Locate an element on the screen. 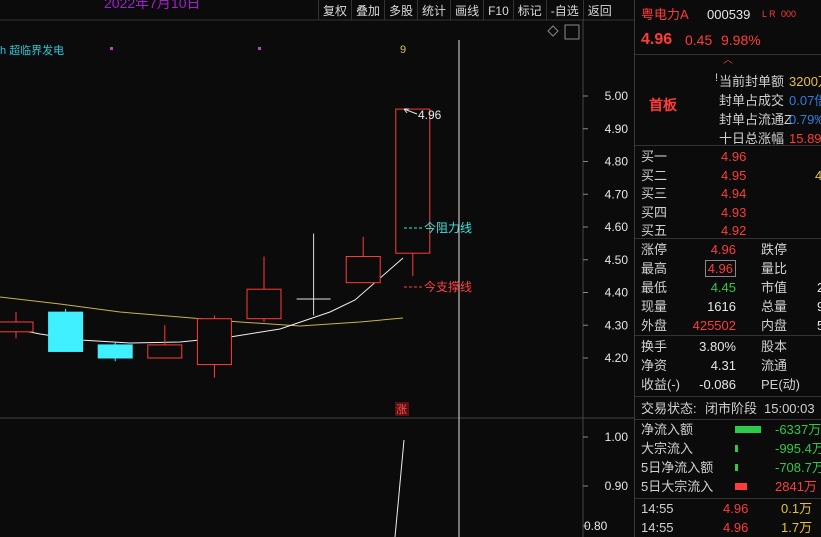  bid-row: 买四 4.93 is located at coordinates (728, 212).